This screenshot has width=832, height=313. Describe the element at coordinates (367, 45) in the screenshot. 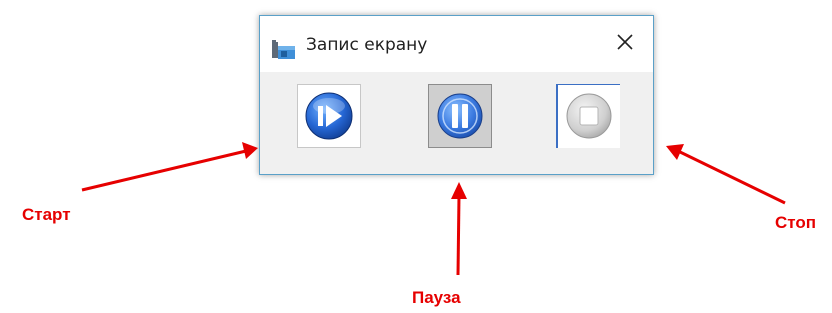

I see `window-title: Запис екрану` at that location.